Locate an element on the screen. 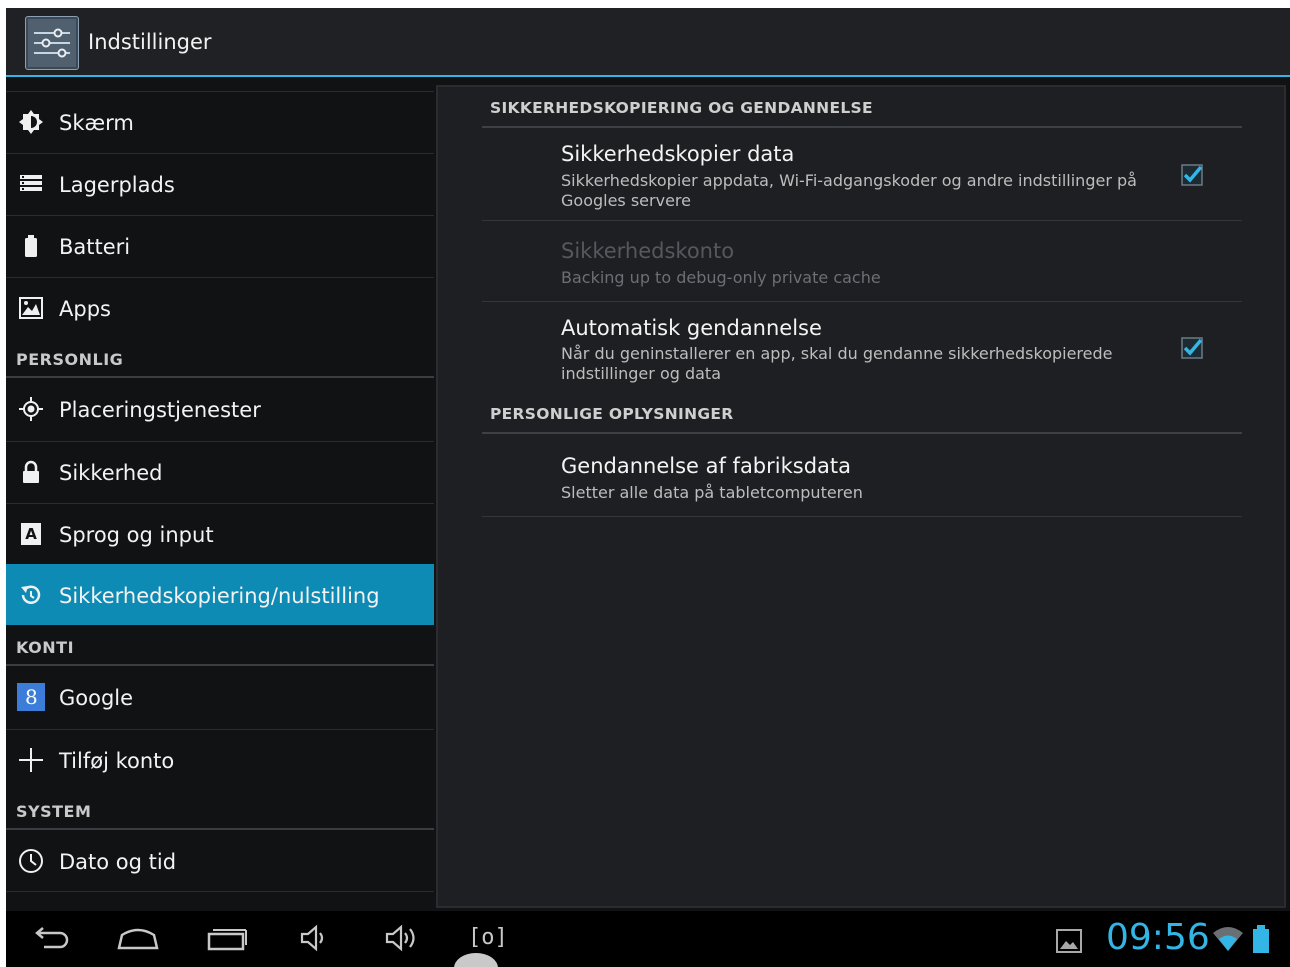  sidebar-item-display: Skærm is located at coordinates (220, 121).